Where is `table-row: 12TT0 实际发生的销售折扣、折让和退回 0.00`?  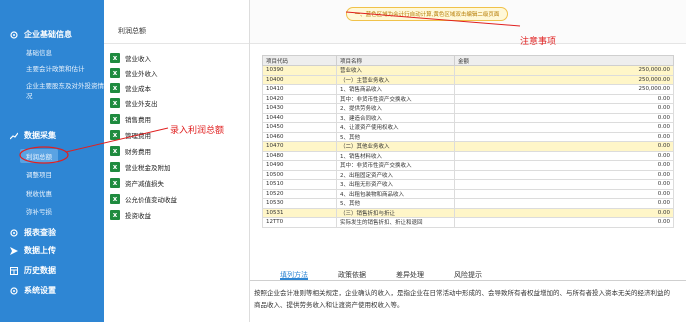
table-row: 12TT0 实际发生的销售折扣、折让和退回 0.00 is located at coordinates (468, 222).